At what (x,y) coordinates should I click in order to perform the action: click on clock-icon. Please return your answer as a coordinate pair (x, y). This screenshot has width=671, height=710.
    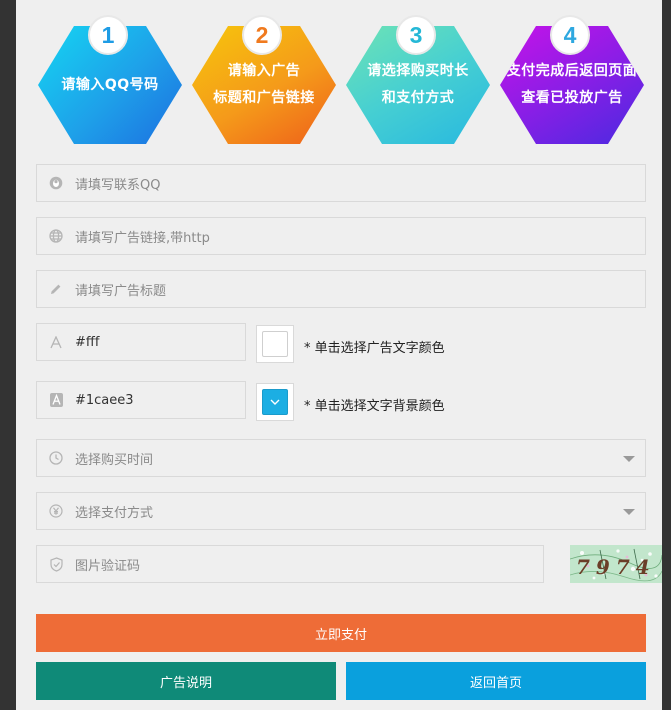
    Looking at the image, I should click on (56, 458).